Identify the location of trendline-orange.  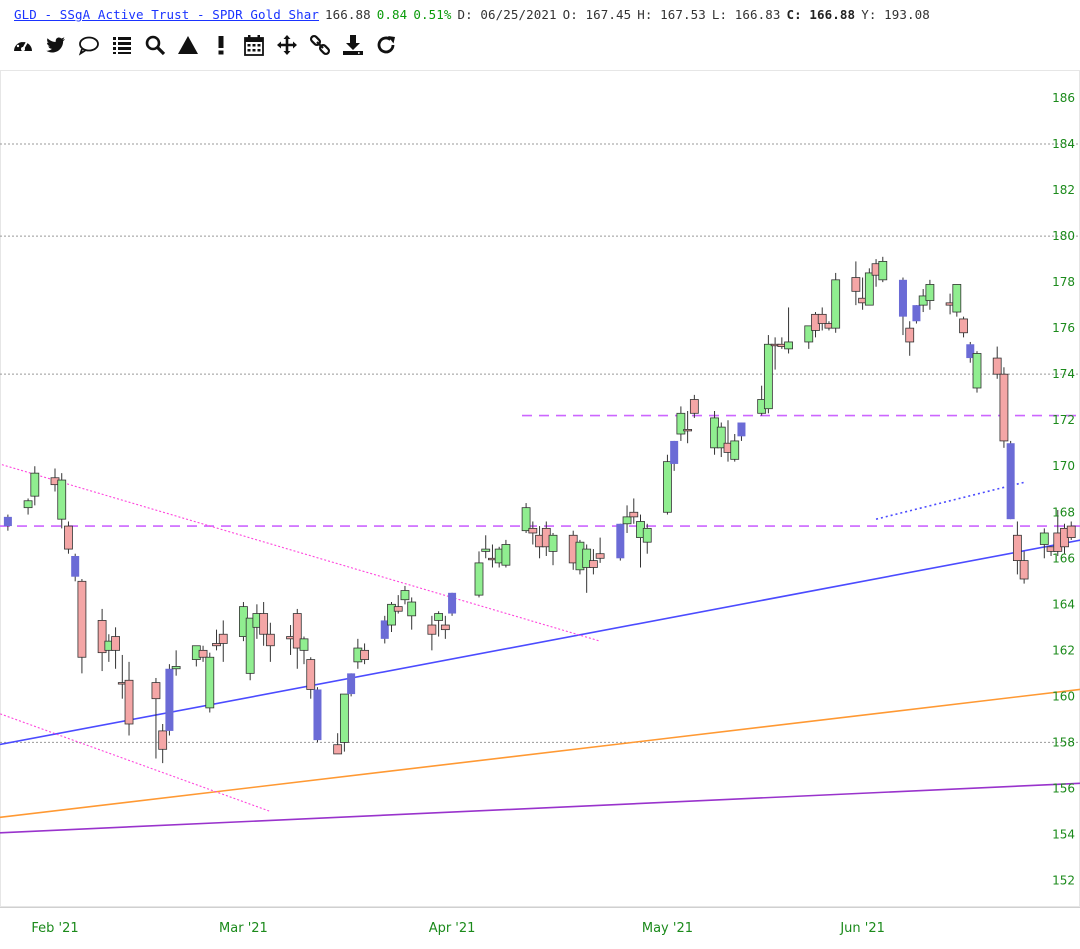
(540, 753).